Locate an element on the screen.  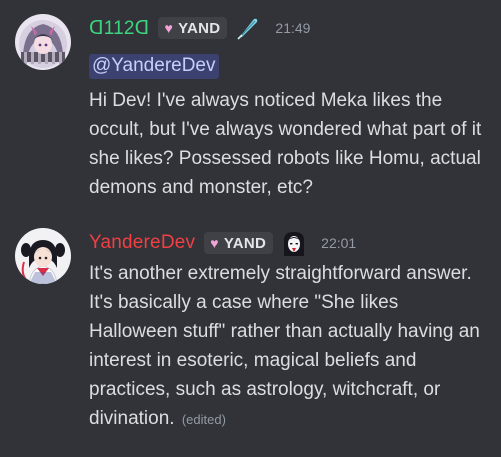
message-header: YandereDev ♥ YAND 22:01 is located at coordinates (222, 243).